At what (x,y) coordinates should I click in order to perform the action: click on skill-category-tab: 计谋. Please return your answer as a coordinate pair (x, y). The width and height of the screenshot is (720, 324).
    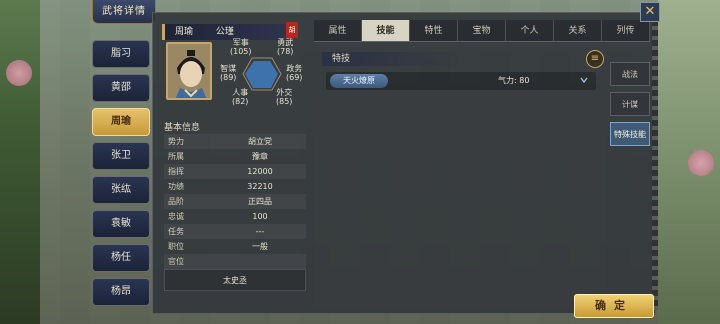
    Looking at the image, I should click on (630, 104).